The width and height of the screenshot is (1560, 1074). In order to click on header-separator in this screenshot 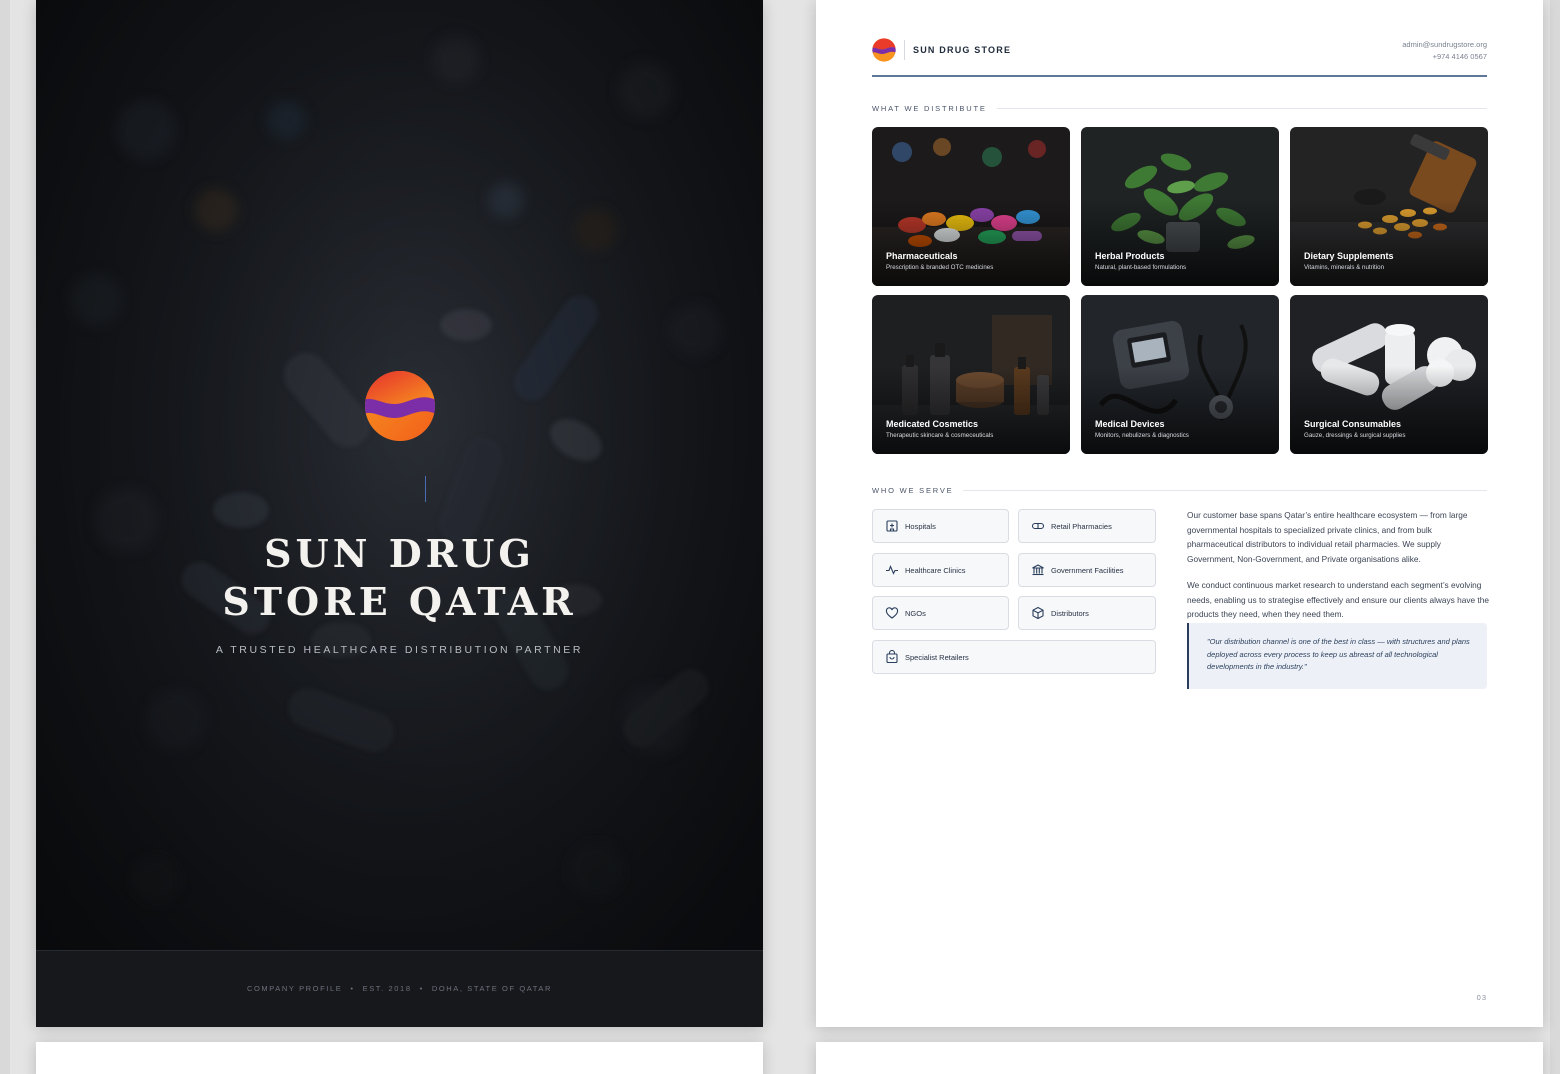, I will do `click(904, 50)`.